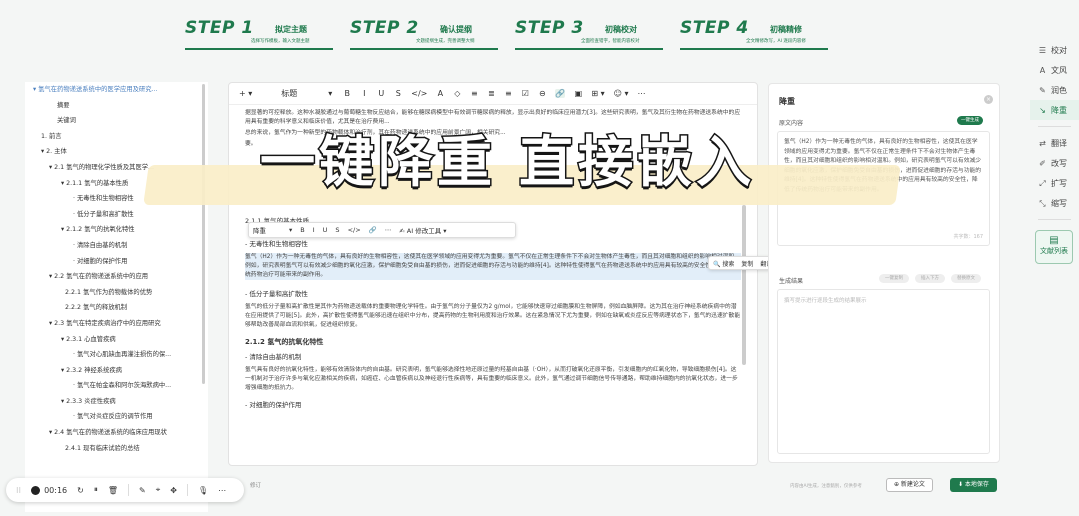 This screenshot has height=516, width=1079. What do you see at coordinates (966, 278) in the screenshot?
I see `replace-button: 替换原文` at bounding box center [966, 278].